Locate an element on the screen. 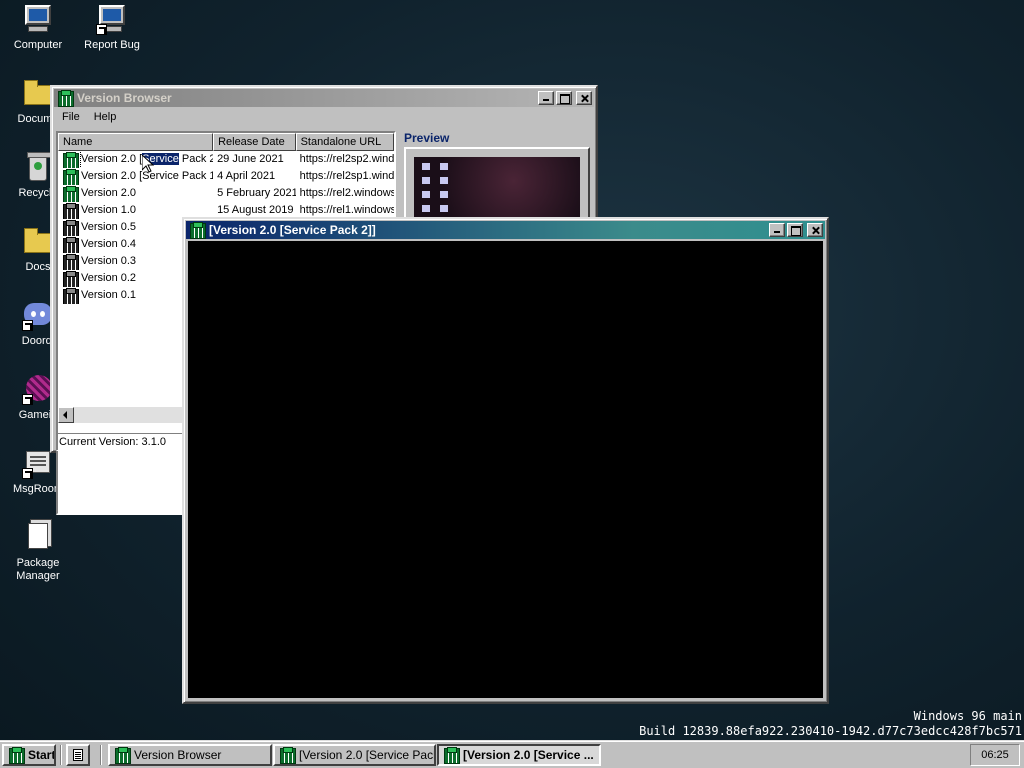 The height and width of the screenshot is (768, 1024). task-button-version-browser: Version Browser is located at coordinates (190, 755).